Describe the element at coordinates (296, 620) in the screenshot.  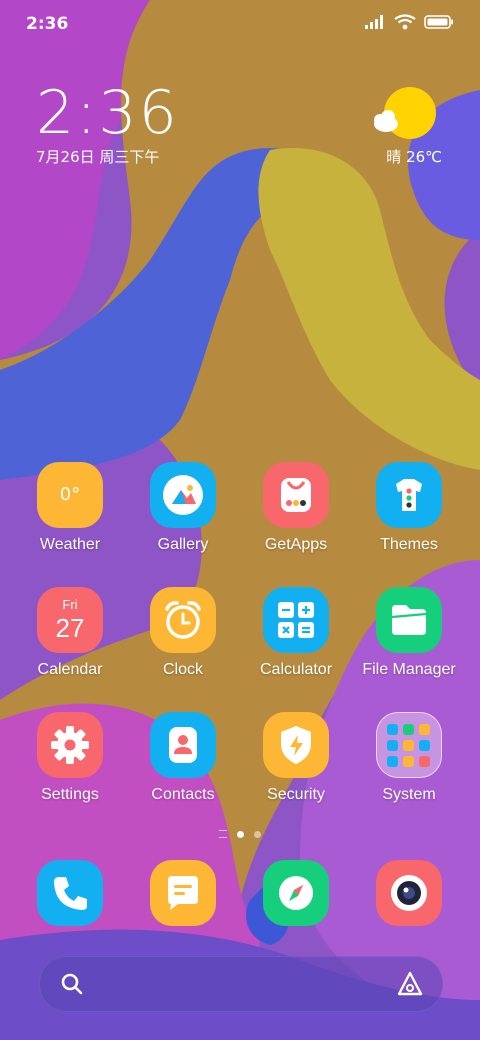
I see `calculator-icon` at that location.